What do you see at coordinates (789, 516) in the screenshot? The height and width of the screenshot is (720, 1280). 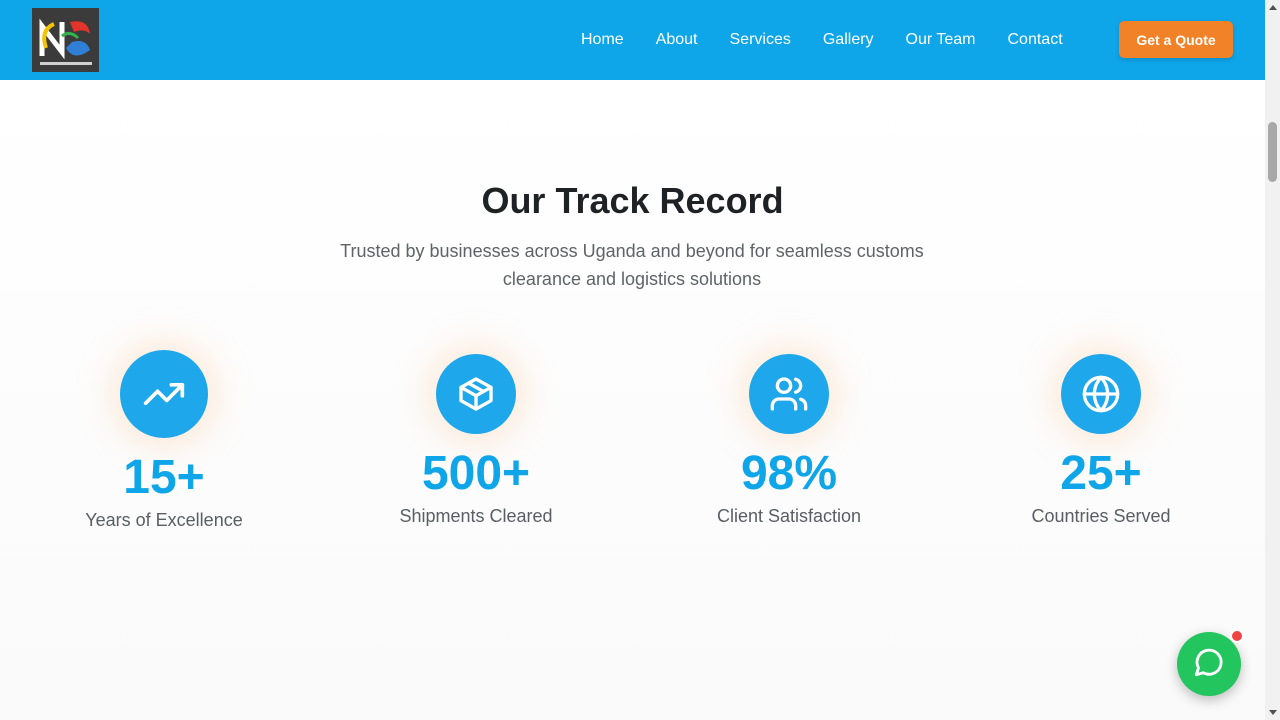 I see `stat-label: Client Satisfaction` at bounding box center [789, 516].